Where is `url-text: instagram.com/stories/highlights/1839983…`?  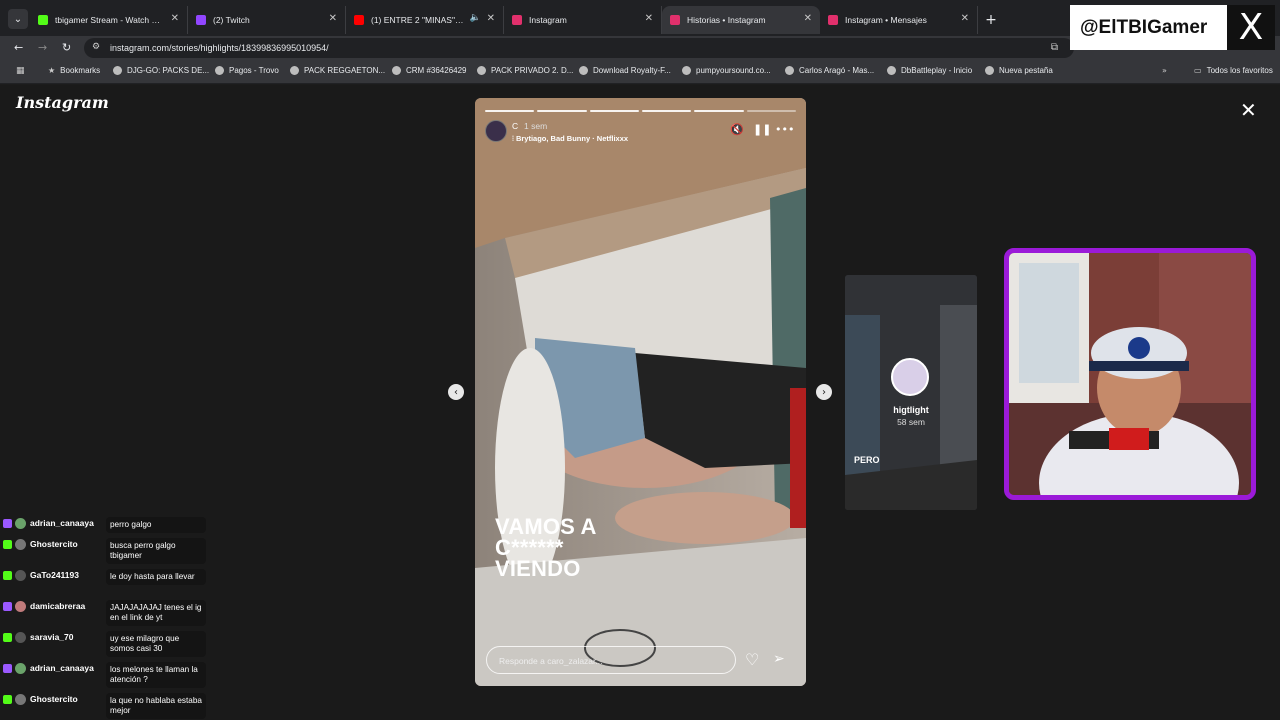 url-text: instagram.com/stories/highlights/1839983… is located at coordinates (219, 48).